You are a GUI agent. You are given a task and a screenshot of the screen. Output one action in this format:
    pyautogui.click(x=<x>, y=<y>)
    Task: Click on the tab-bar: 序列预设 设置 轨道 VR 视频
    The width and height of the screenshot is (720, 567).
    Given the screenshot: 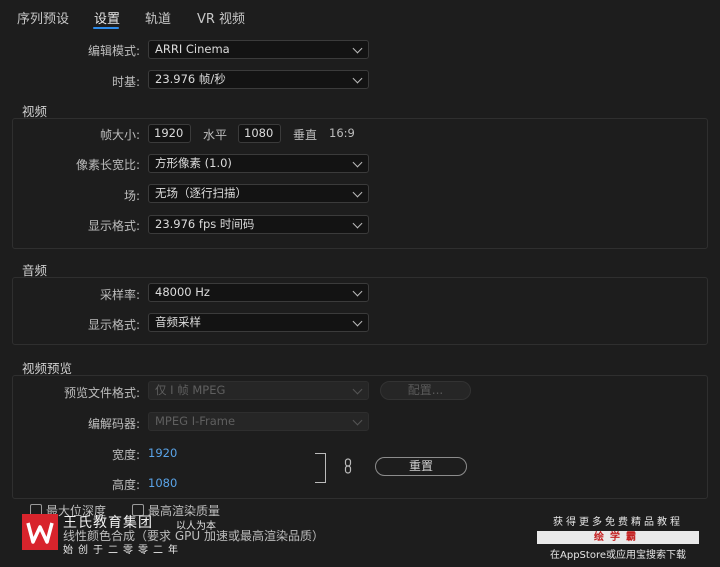 What is the action you would take?
    pyautogui.click(x=360, y=16)
    